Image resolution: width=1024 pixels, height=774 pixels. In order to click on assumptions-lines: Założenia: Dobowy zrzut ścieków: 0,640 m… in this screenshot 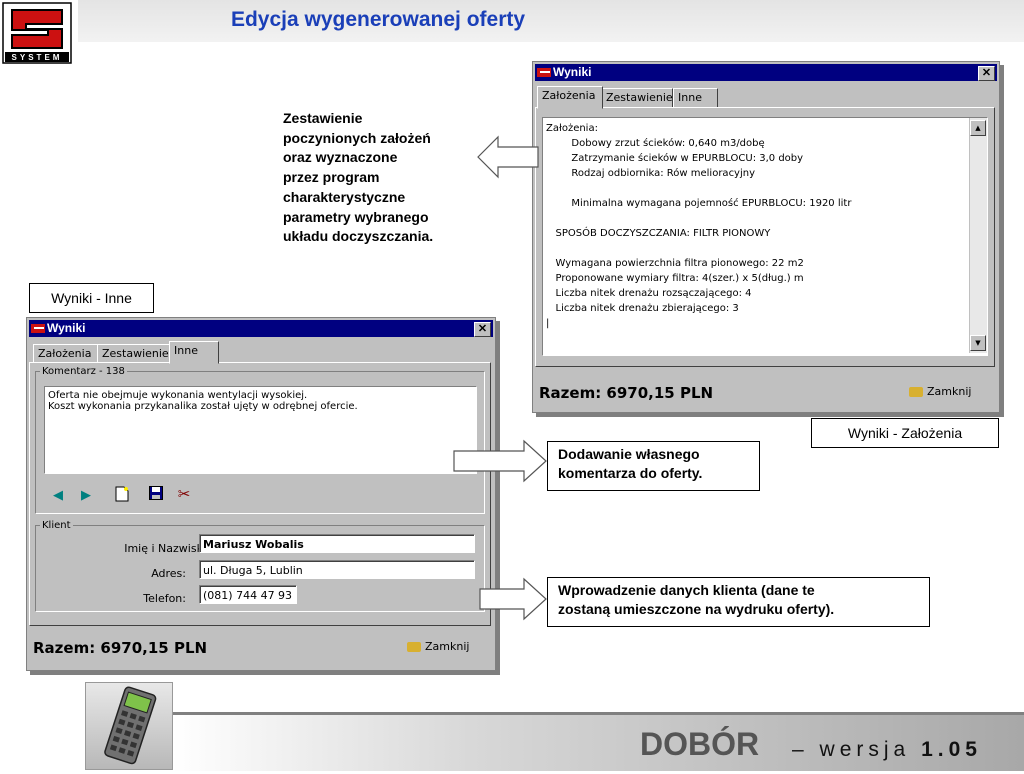, I will do `click(765, 224)`.